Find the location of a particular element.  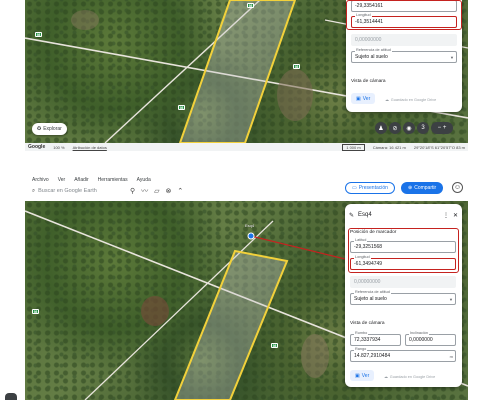

share-icon: ⊕ is located at coordinates (410, 188).